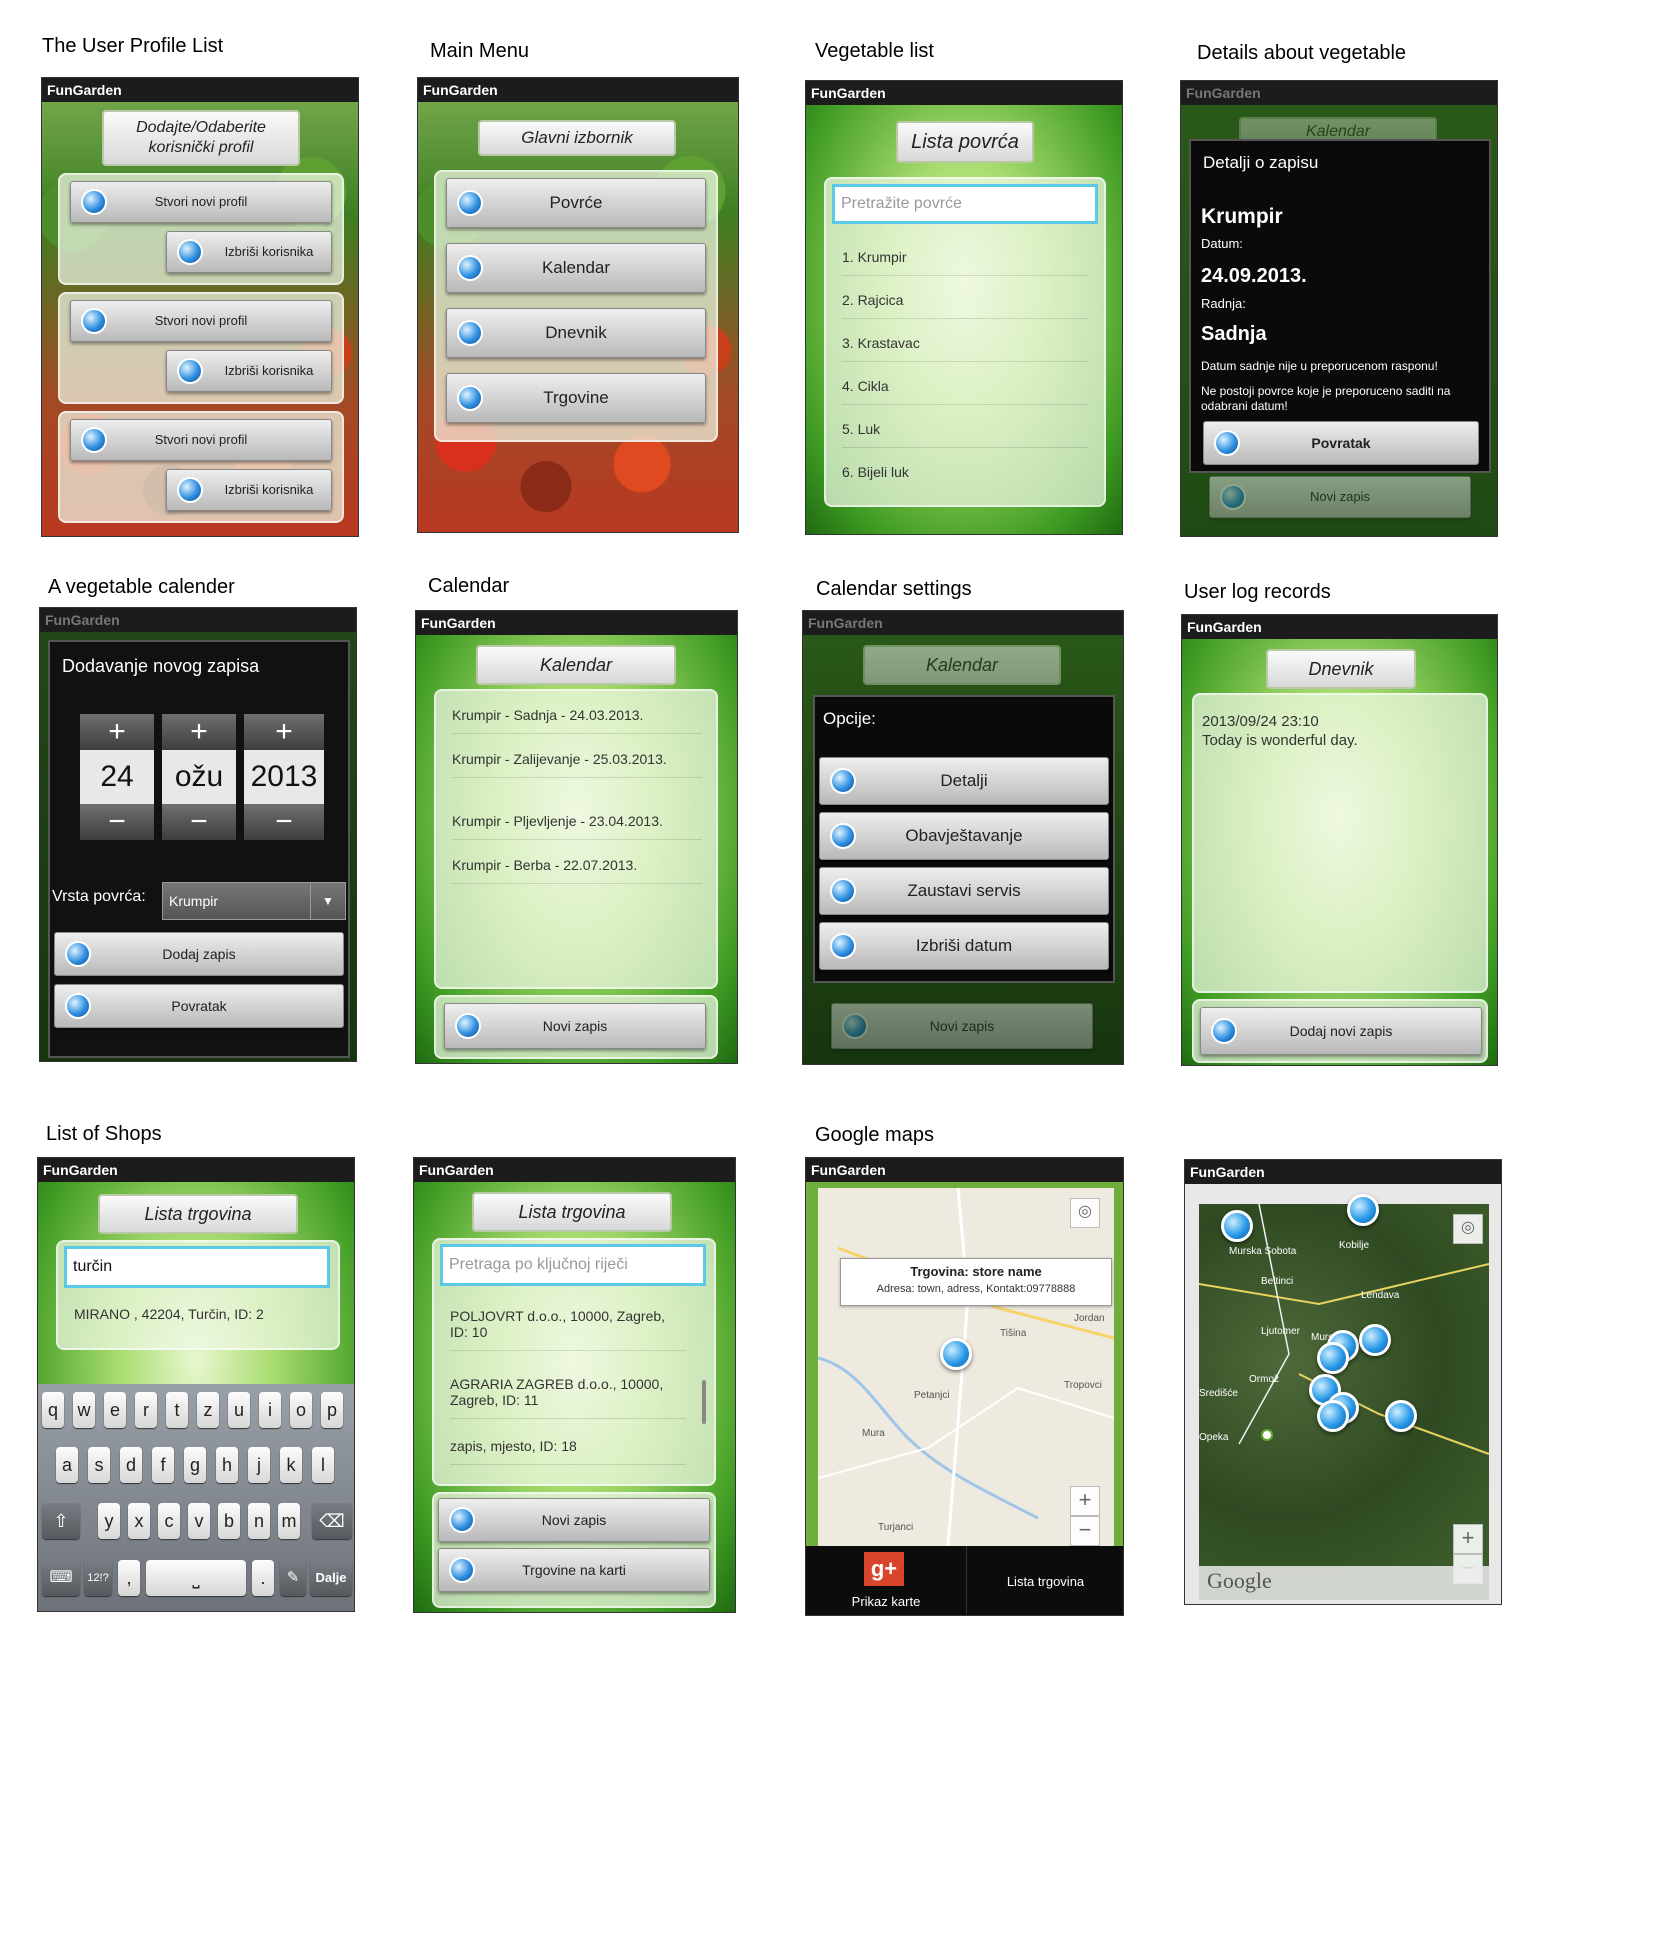  I want to click on month-plus-button: +, so click(199, 732).